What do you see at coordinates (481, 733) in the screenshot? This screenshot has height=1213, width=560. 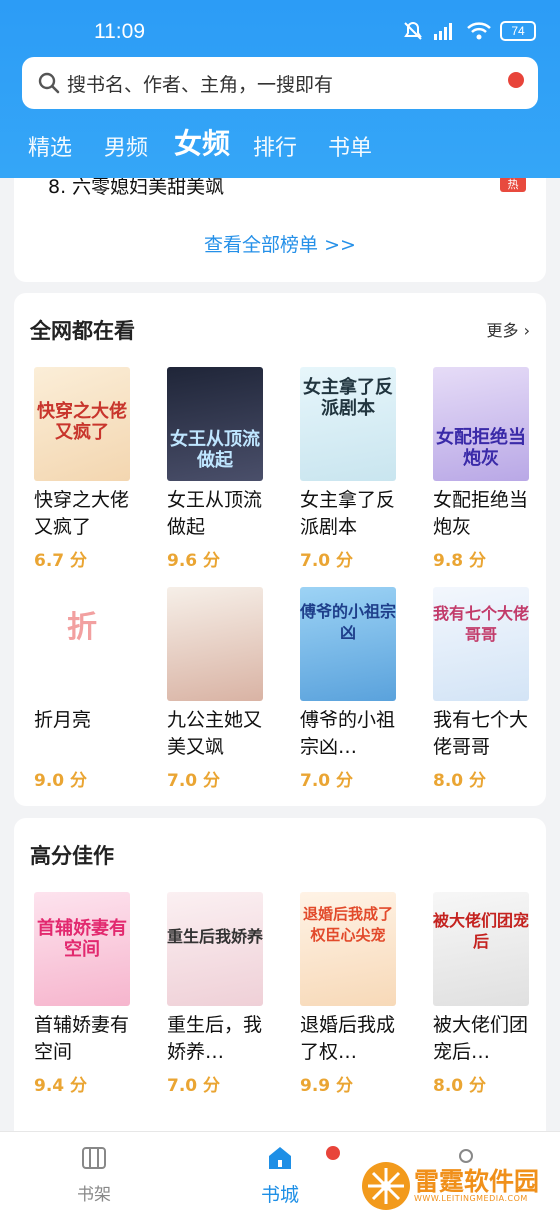 I see `book-title: 我有七个大佬哥哥` at bounding box center [481, 733].